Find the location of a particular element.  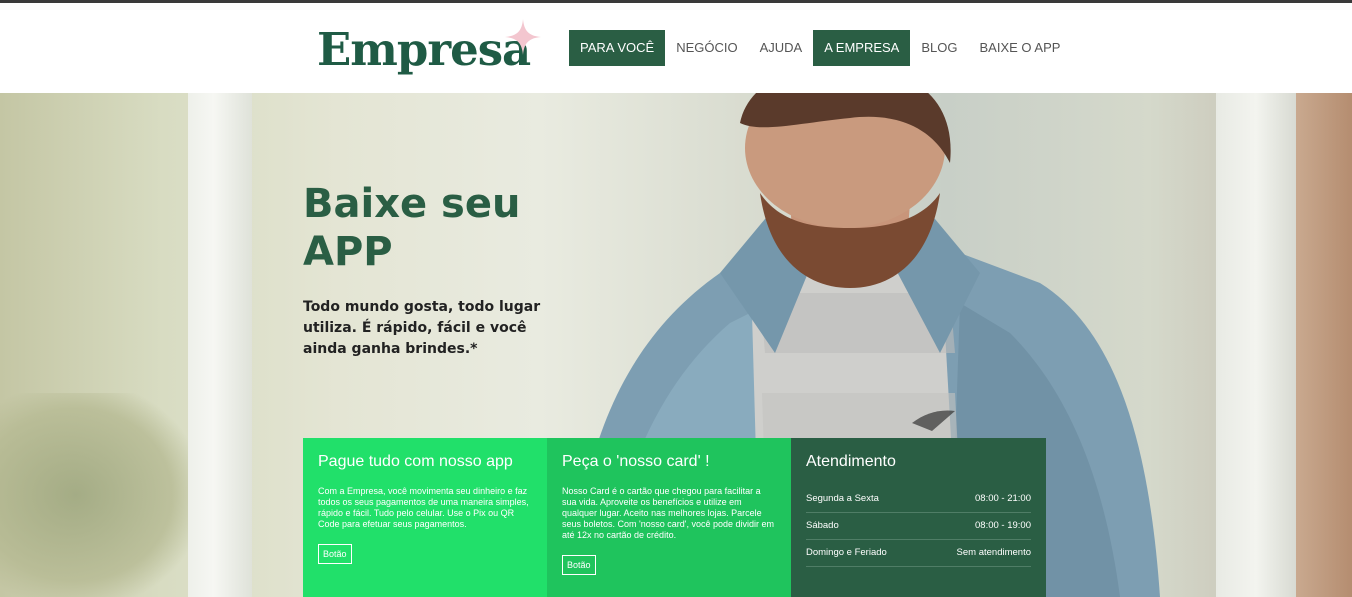

logo: Empresa is located at coordinates (429, 51).